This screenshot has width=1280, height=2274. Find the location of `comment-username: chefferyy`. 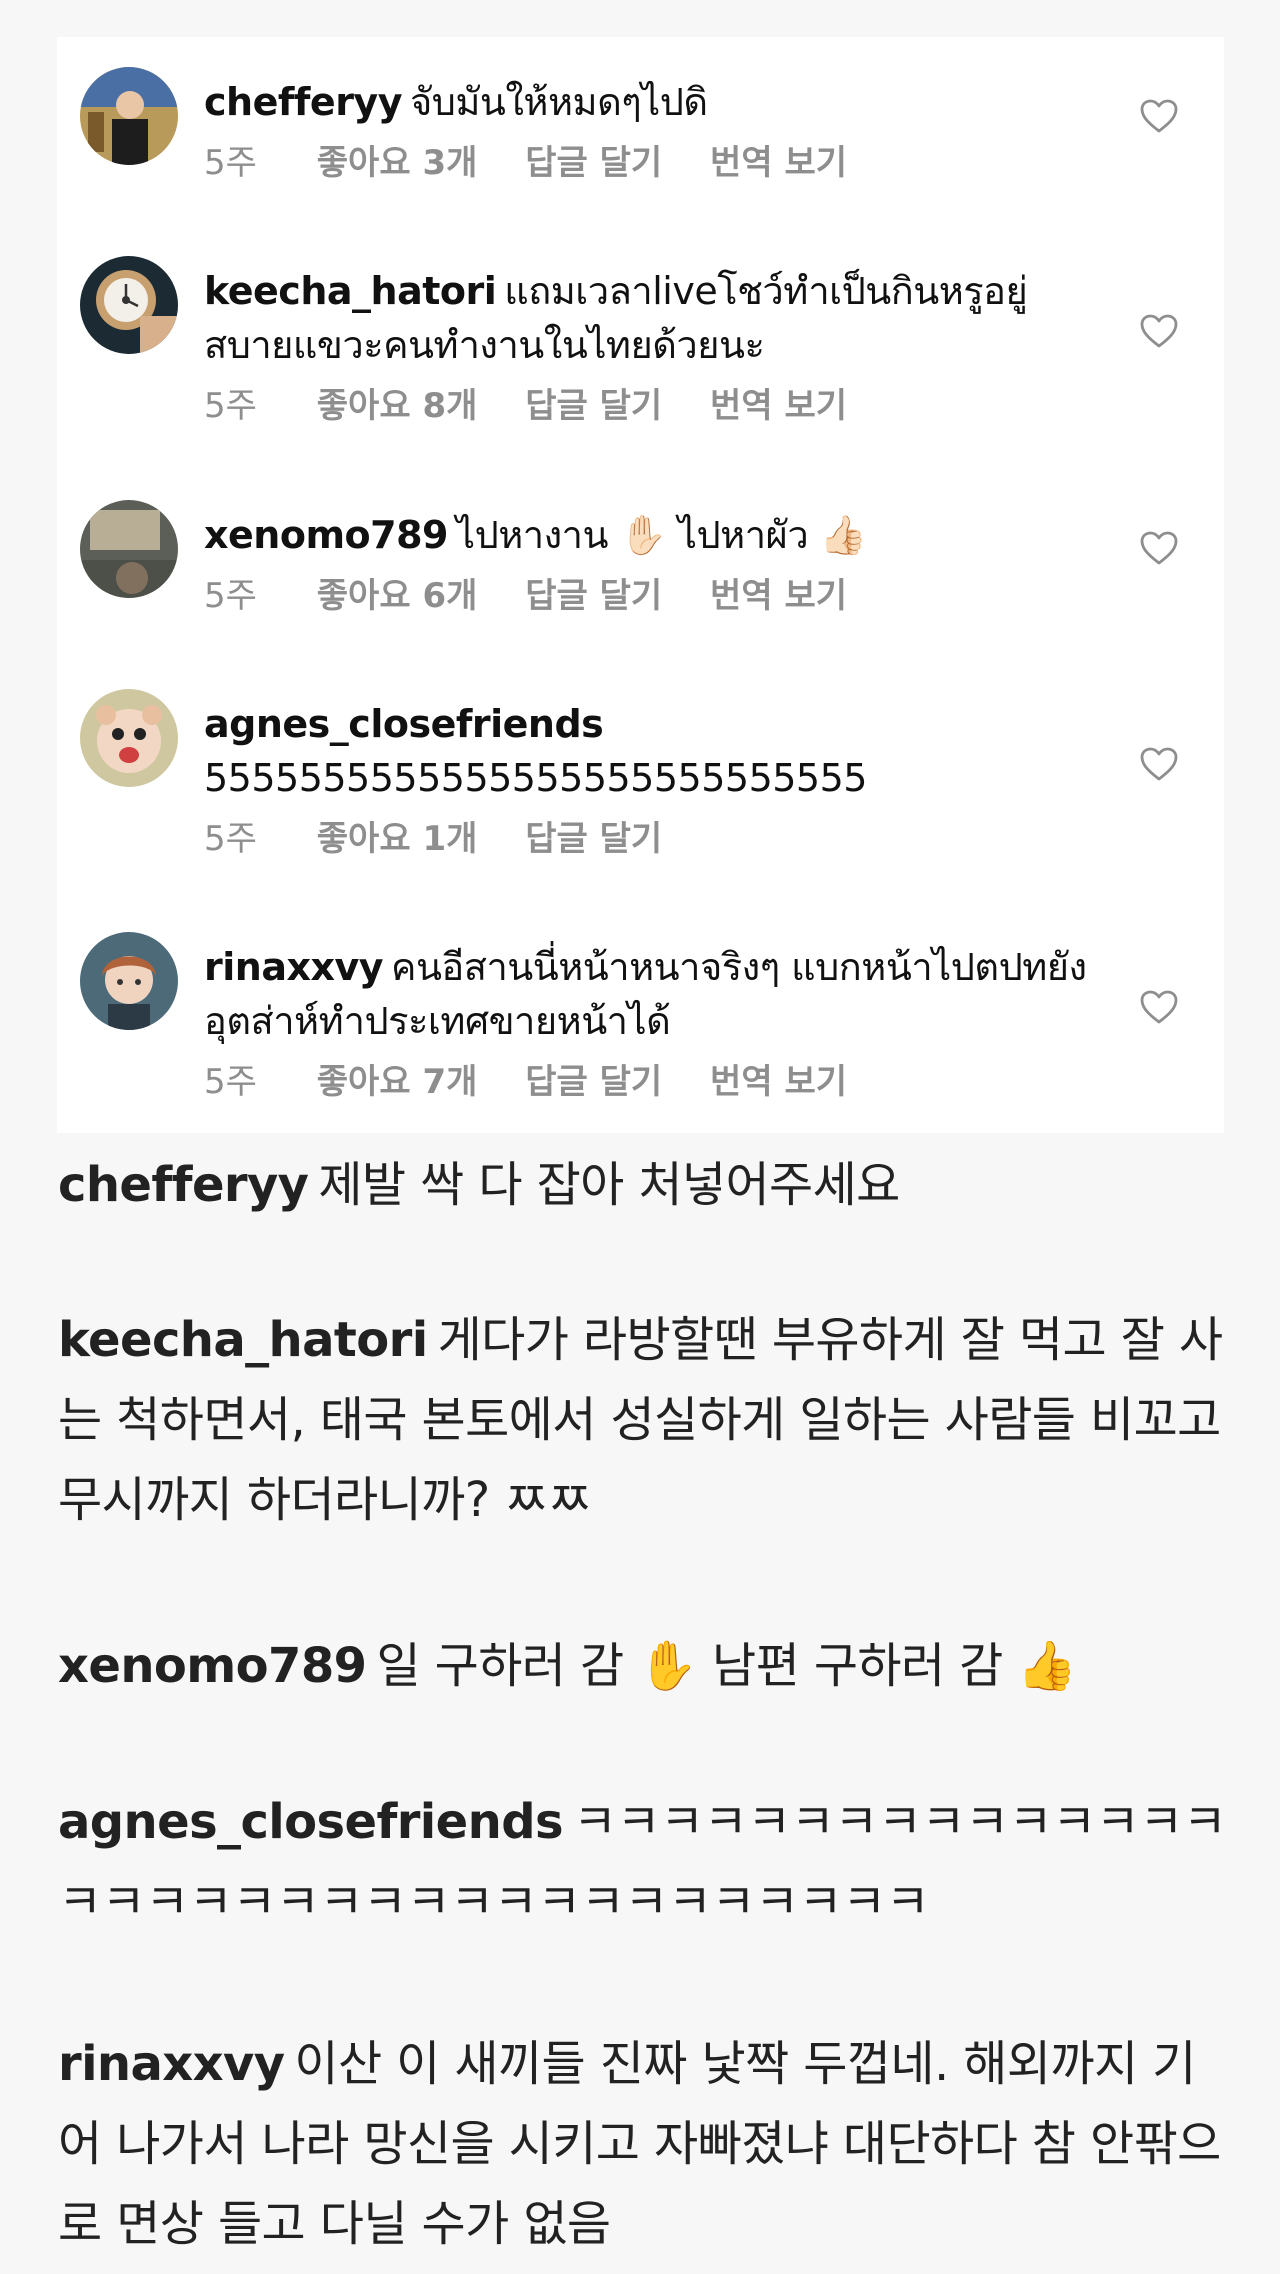

comment-username: chefferyy is located at coordinates (303, 102).